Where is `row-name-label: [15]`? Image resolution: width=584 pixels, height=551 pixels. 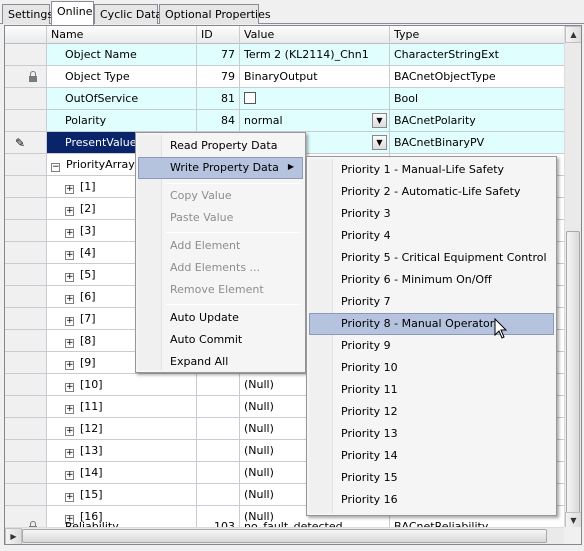 row-name-label: [15] is located at coordinates (91, 494).